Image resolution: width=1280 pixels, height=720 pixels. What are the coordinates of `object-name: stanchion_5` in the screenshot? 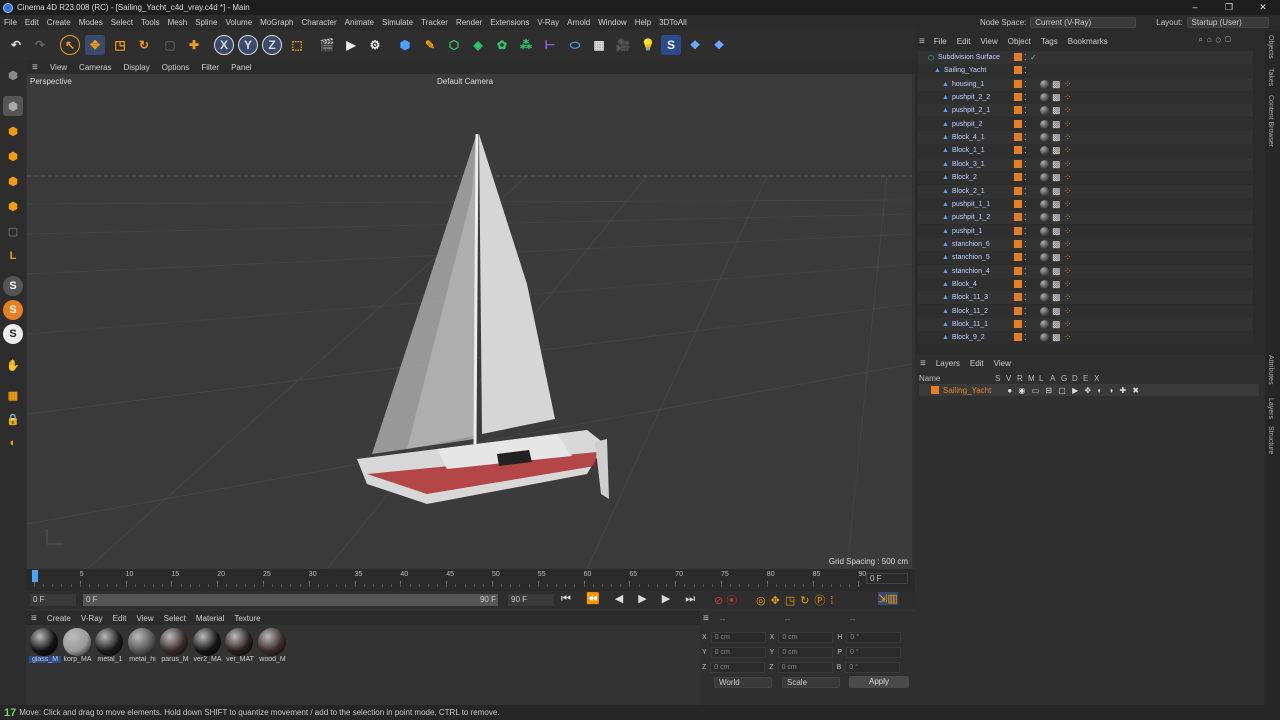 It's located at (971, 257).